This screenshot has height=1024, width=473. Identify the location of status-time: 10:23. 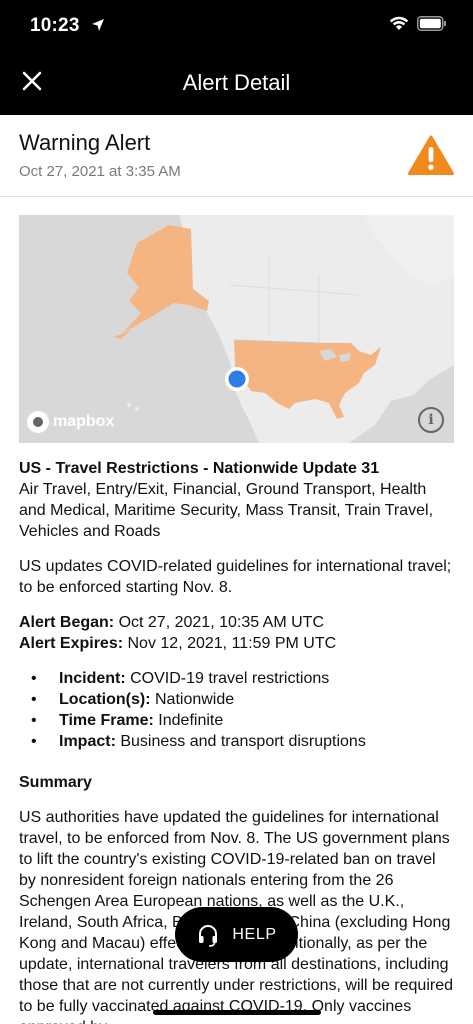
(67, 26).